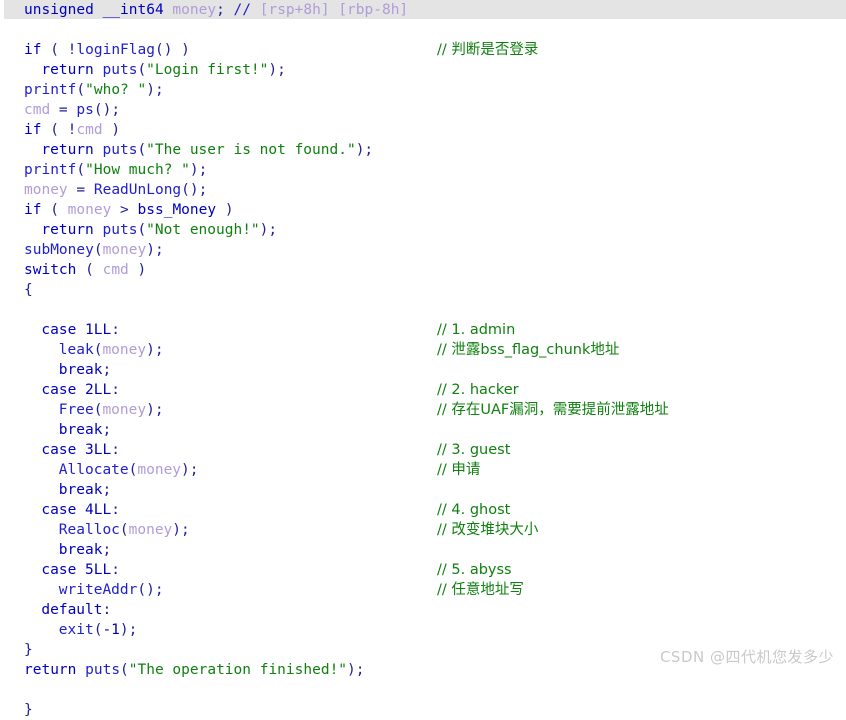 This screenshot has width=846, height=720. Describe the element at coordinates (172, 50) in the screenshot. I see `code-token: () )` at that location.